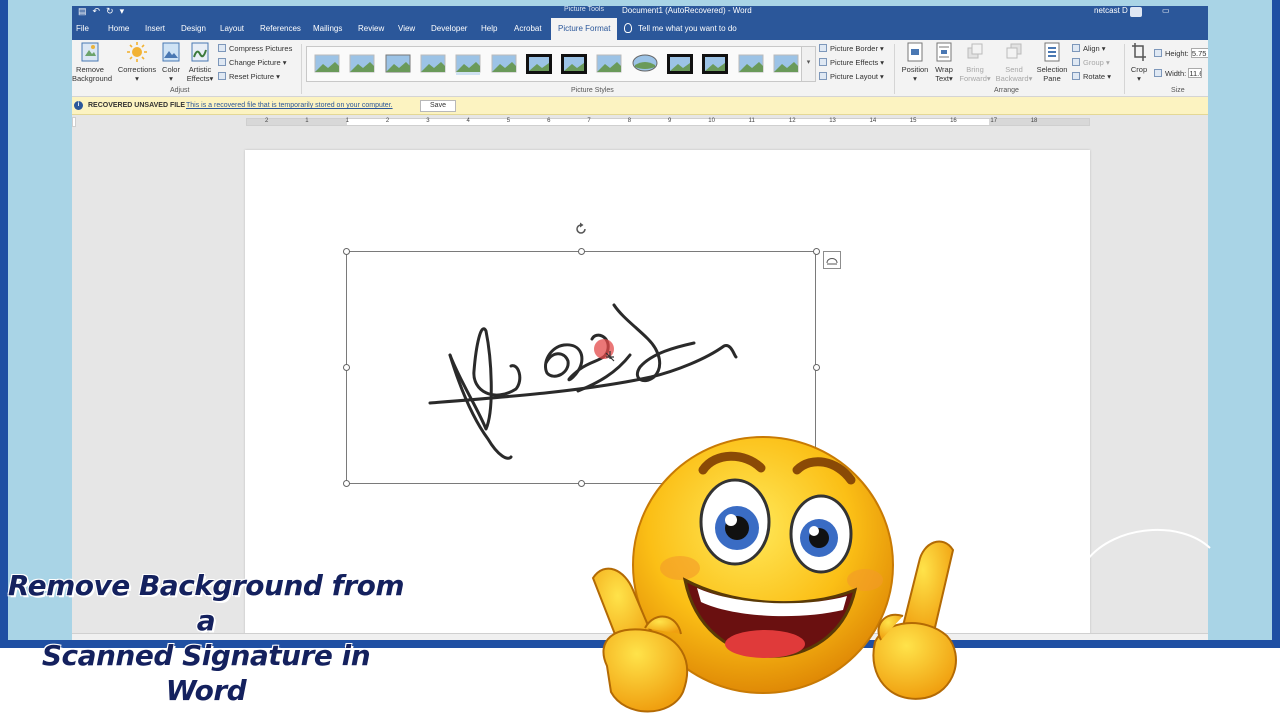  What do you see at coordinates (975, 62) in the screenshot?
I see `bring-forward-button: Bring Forward▾` at bounding box center [975, 62].